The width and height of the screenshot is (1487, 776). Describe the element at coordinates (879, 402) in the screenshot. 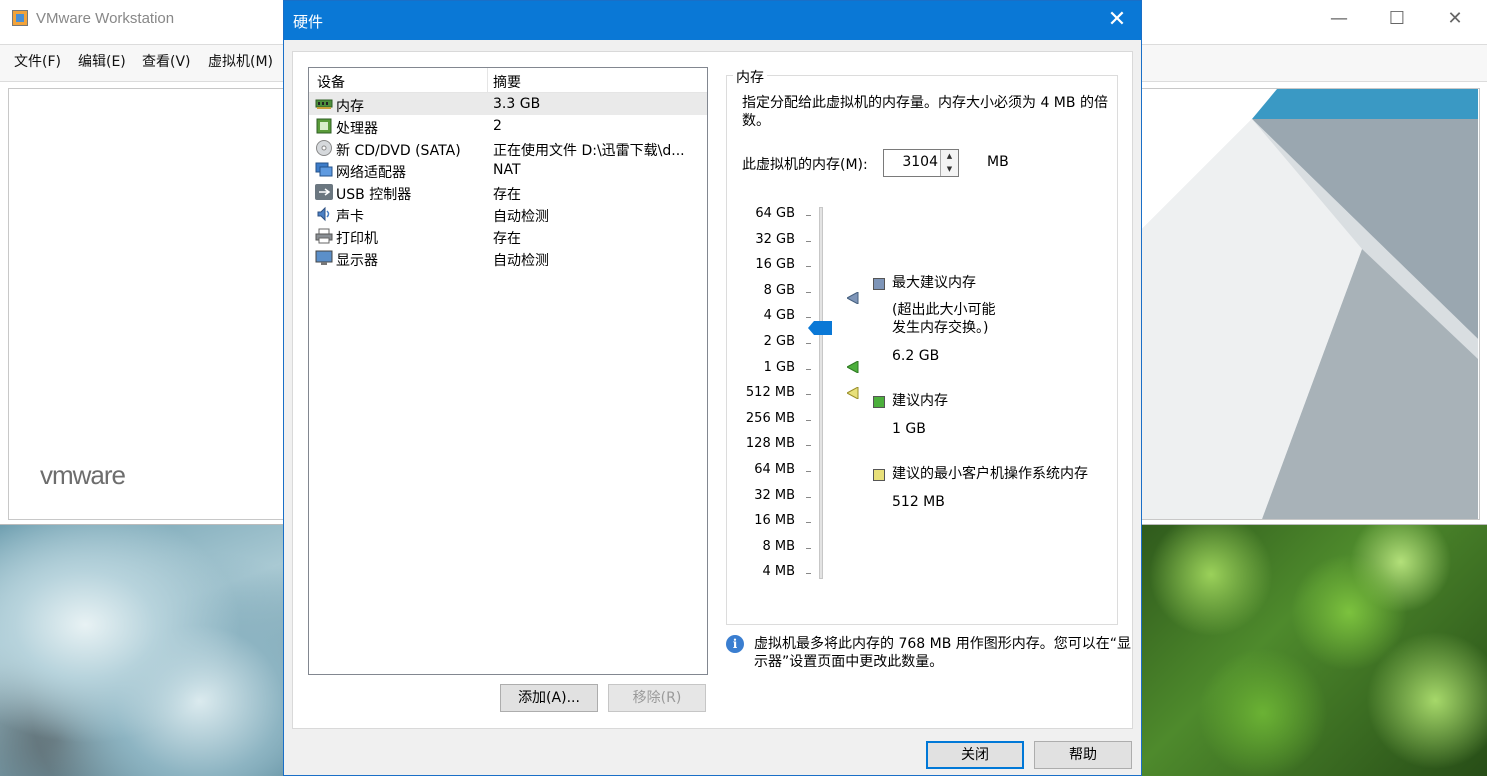

I see `recommended-legend-icon` at that location.